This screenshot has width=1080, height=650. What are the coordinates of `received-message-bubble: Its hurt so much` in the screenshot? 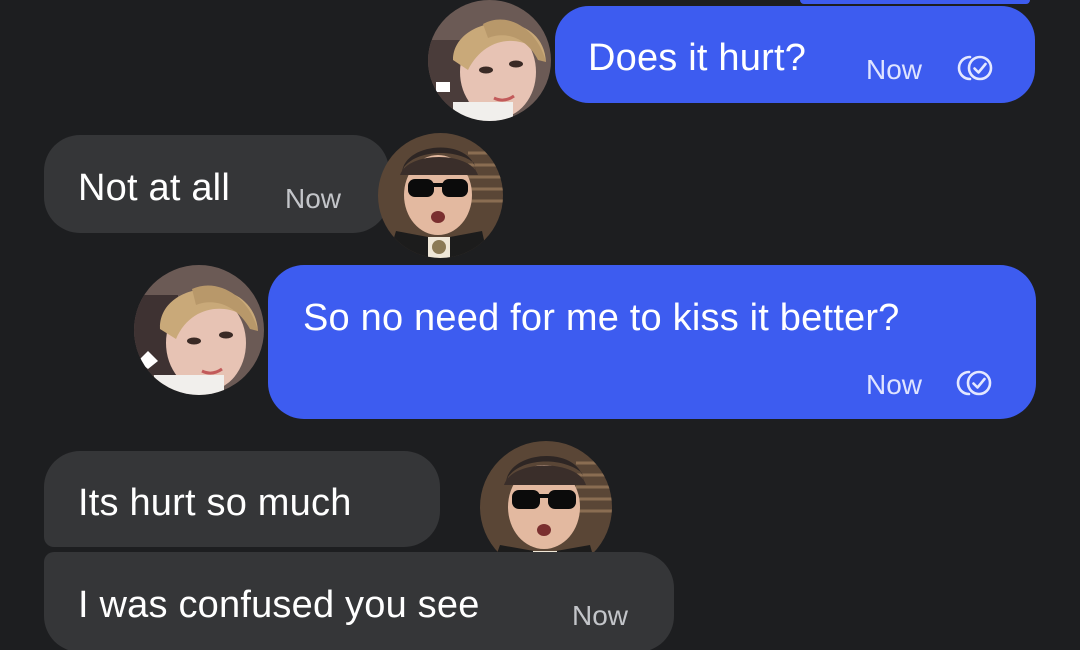 It's located at (242, 499).